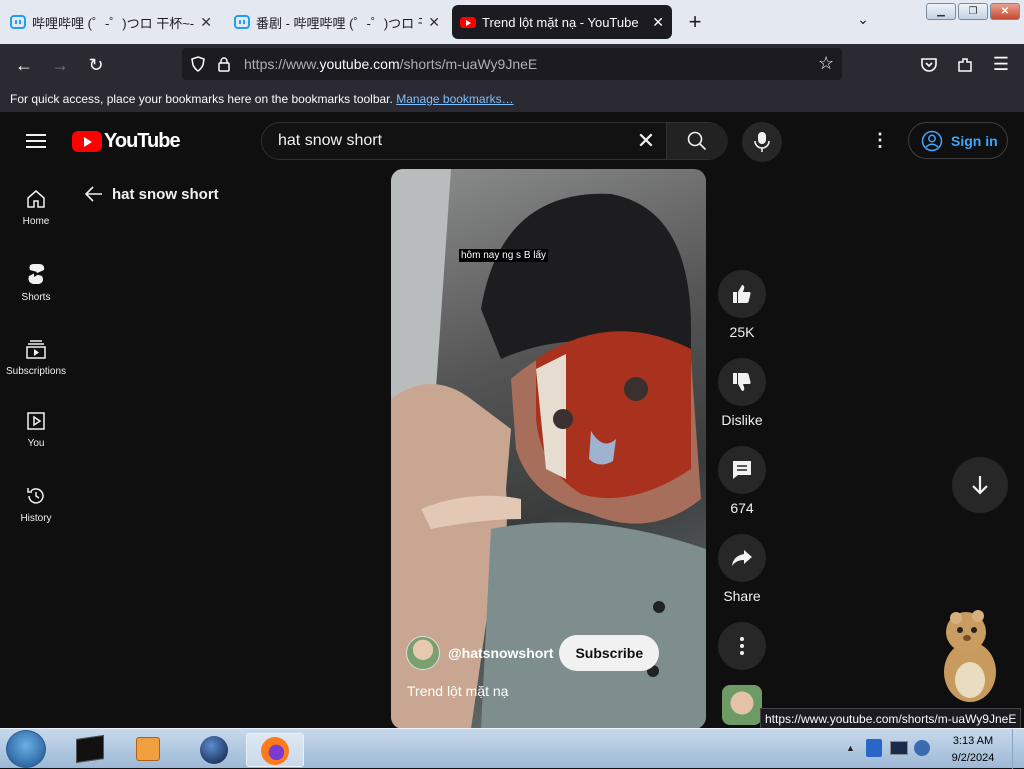 This screenshot has height=769, width=1024. Describe the element at coordinates (973, 741) in the screenshot. I see `clock-time: 3:13 AM` at that location.